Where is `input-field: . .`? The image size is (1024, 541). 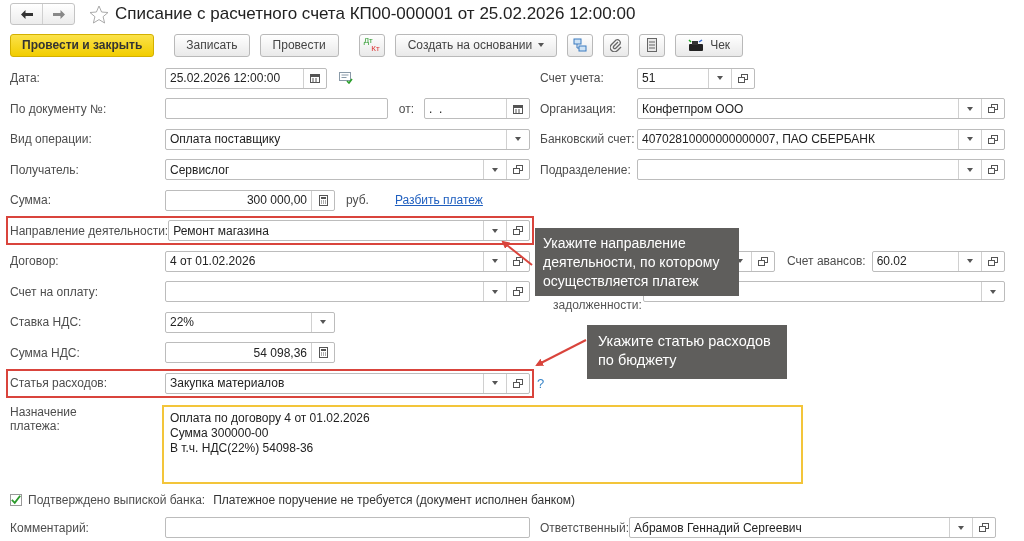 input-field: . . is located at coordinates (477, 109).